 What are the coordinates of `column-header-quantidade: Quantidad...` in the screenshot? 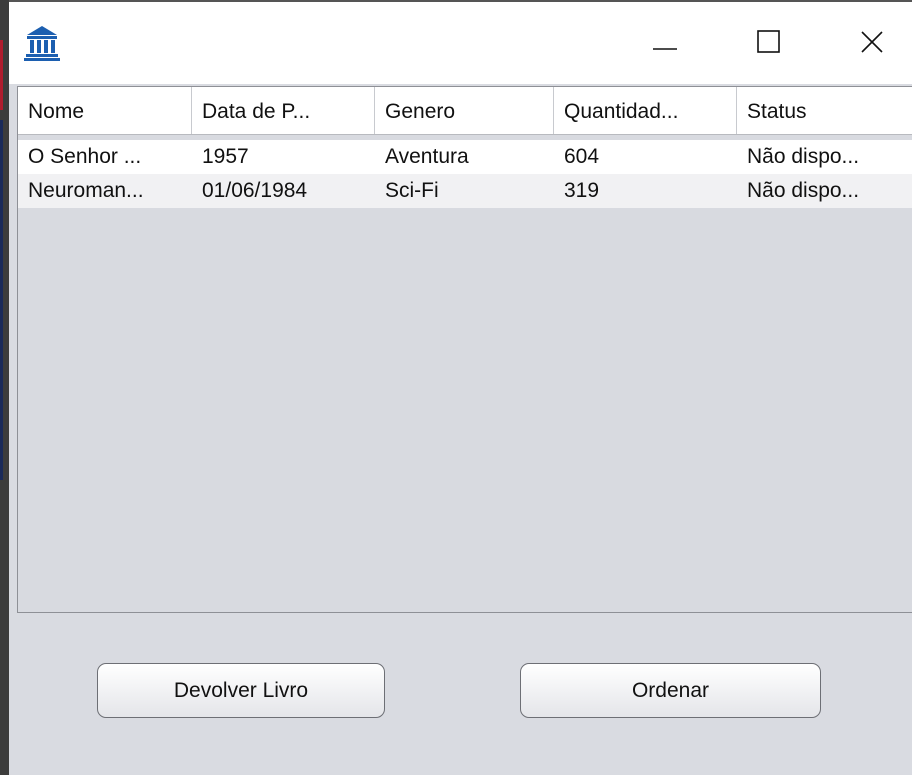 It's located at (645, 110).